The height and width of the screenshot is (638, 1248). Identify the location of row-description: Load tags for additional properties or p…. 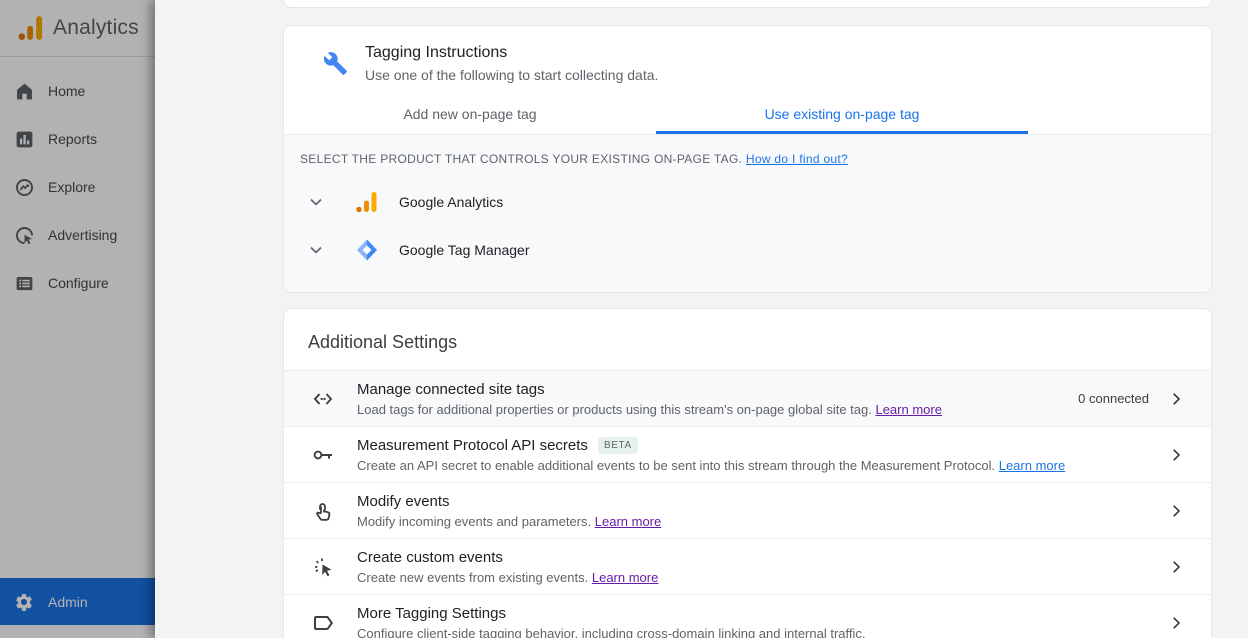
(649, 409).